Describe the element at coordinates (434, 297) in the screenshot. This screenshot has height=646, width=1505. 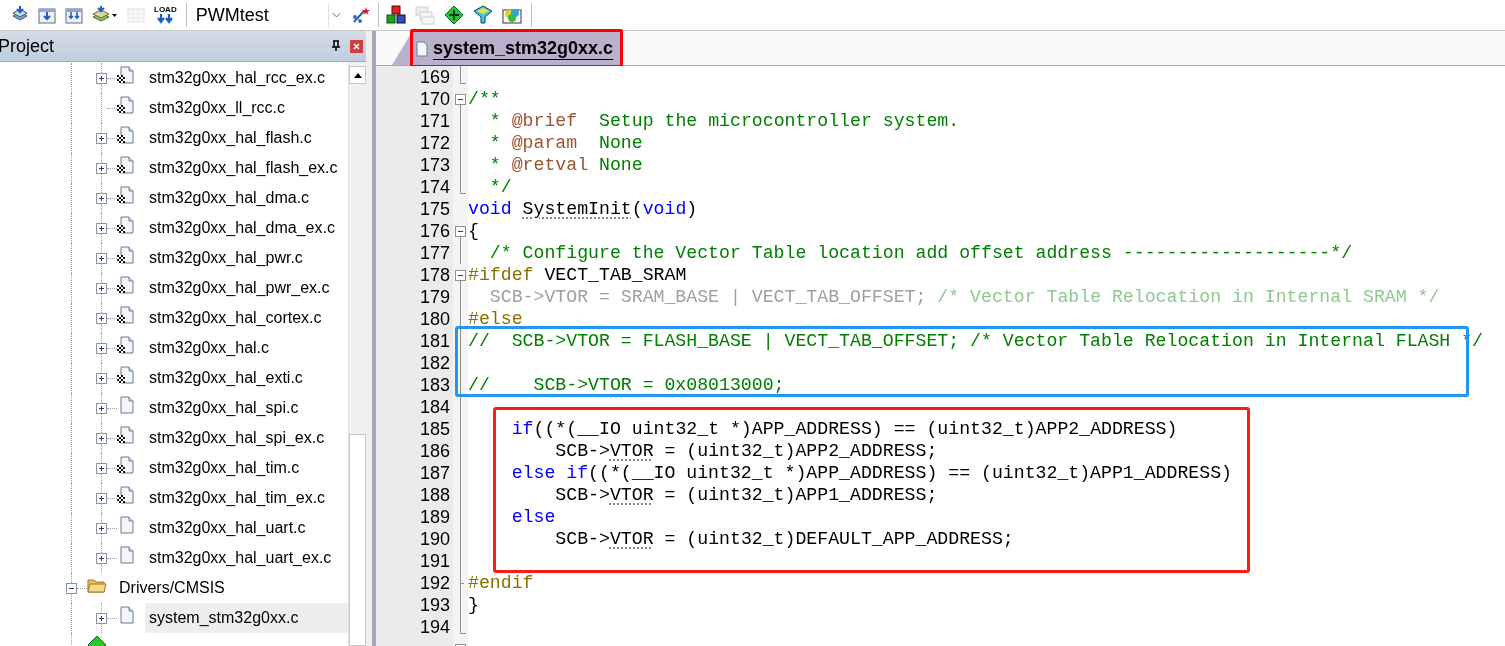
I see `line-number: 179` at that location.